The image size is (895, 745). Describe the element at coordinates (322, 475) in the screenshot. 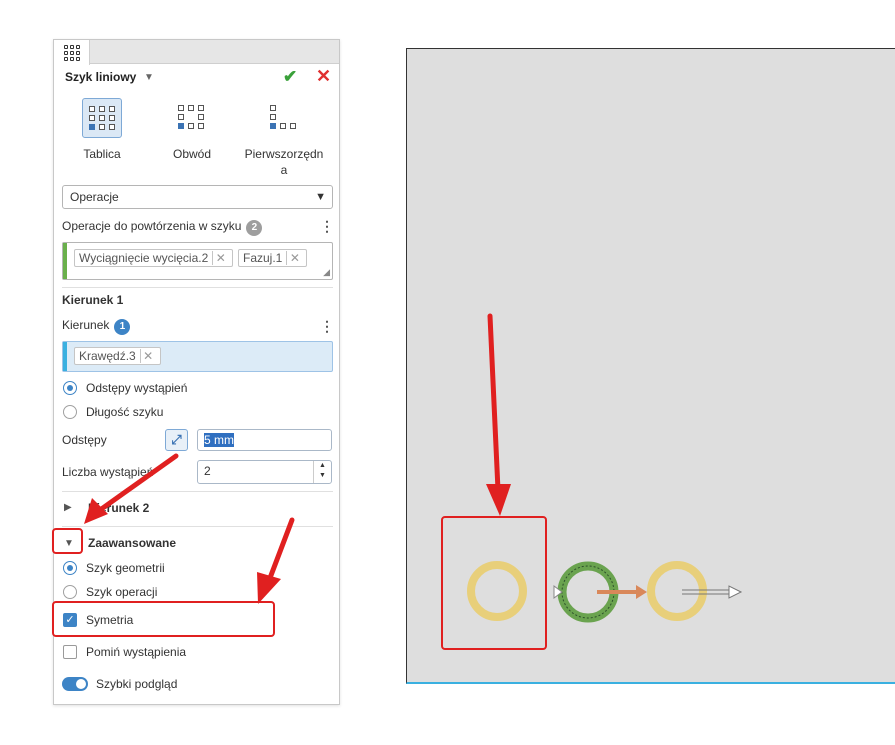

I see `stepper-down-icon: ▼` at that location.